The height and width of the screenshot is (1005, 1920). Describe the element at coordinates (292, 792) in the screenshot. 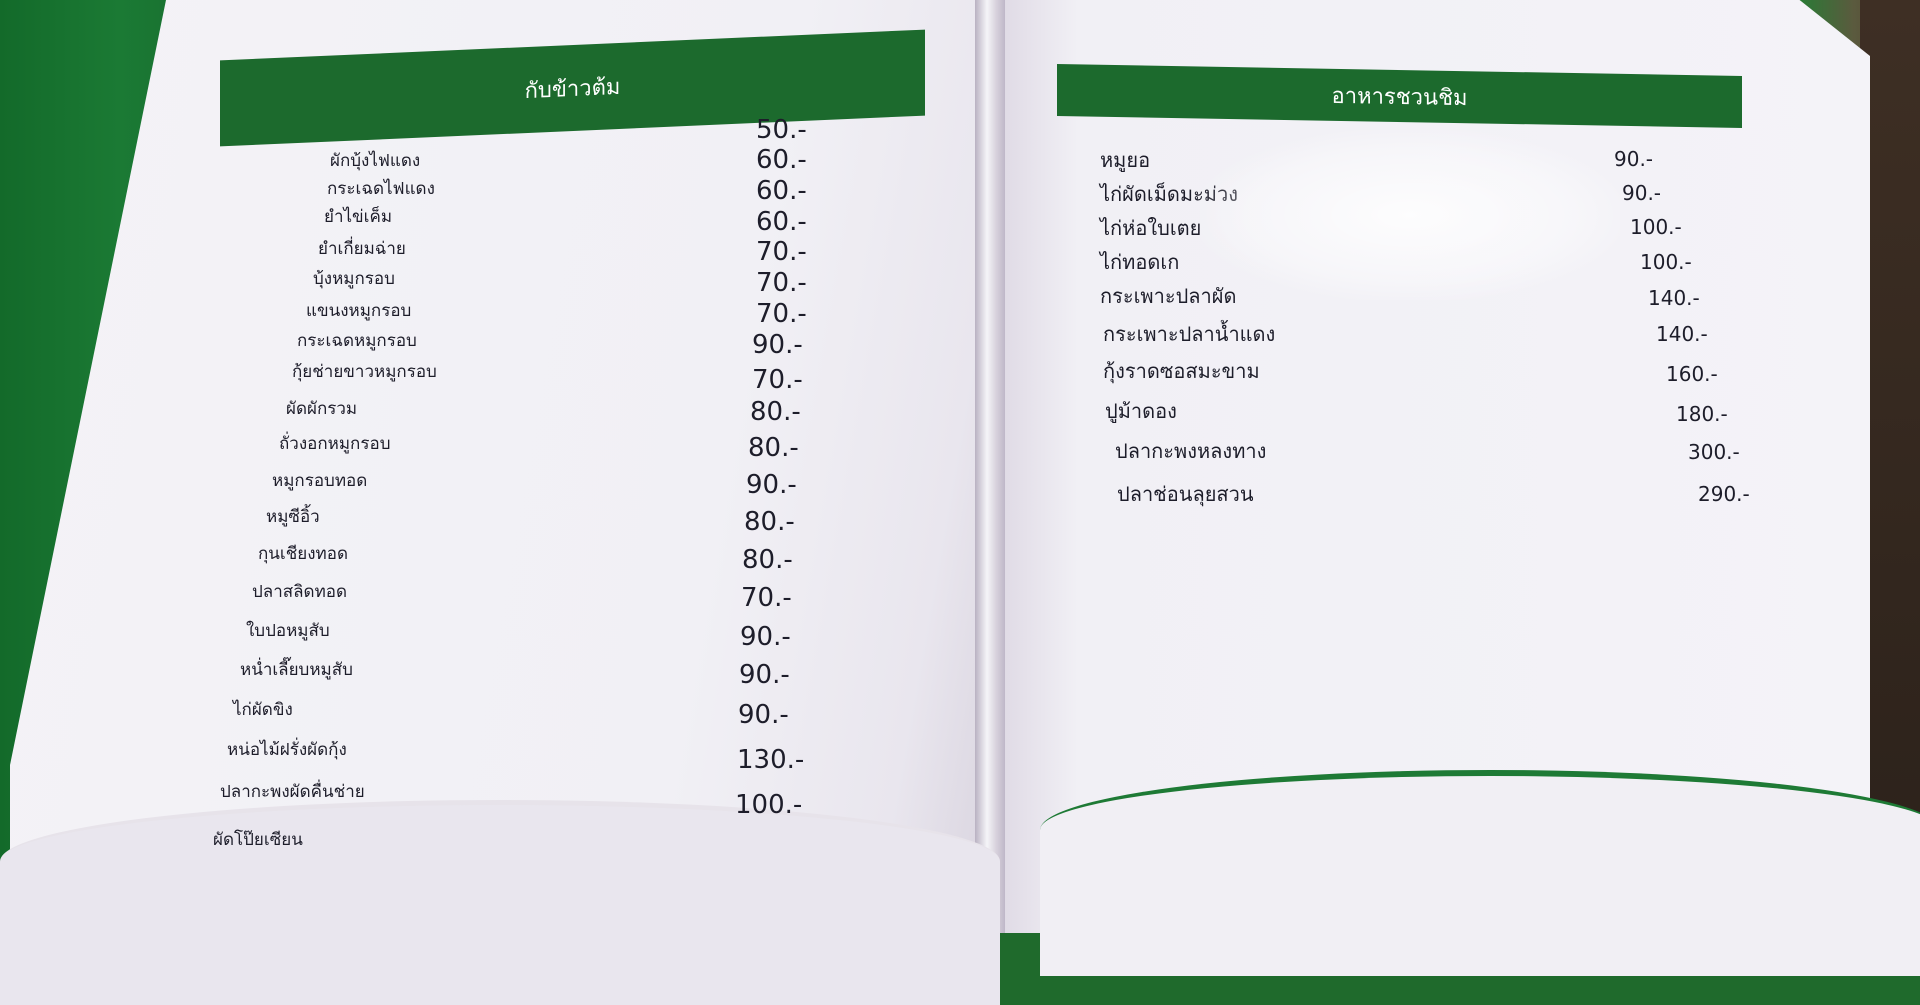

I see `menu-item-name: ปลากะพงผัดคื่นช่าย` at that location.